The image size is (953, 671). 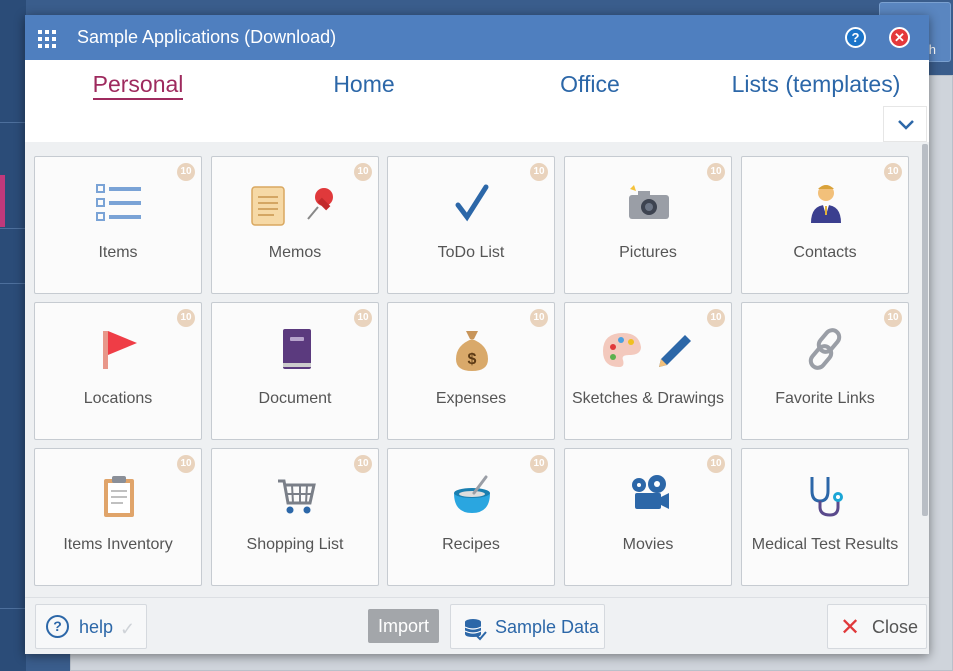 I want to click on database-check-icon, so click(x=475, y=631).